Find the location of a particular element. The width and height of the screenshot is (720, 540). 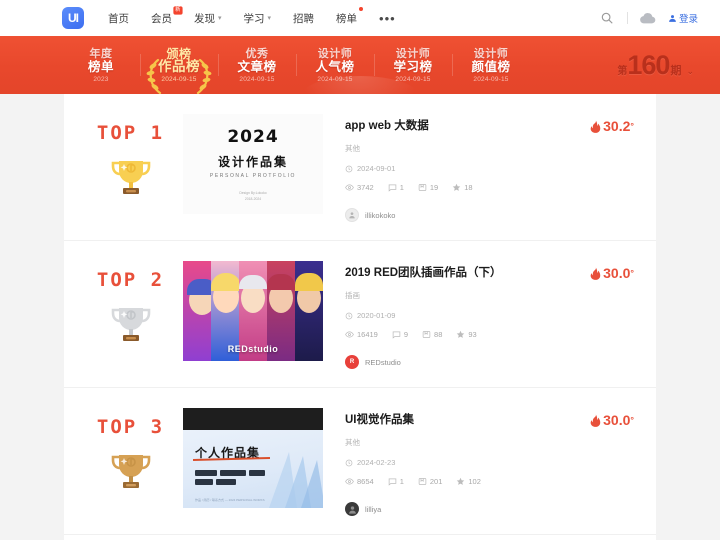

nav-item-study: 学习 ▾ is located at coordinates (258, 18).